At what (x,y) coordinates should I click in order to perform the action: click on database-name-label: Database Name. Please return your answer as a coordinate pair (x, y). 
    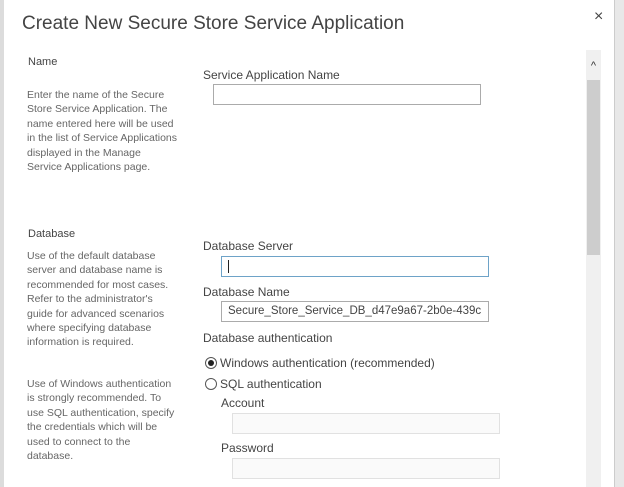
    Looking at the image, I should click on (246, 292).